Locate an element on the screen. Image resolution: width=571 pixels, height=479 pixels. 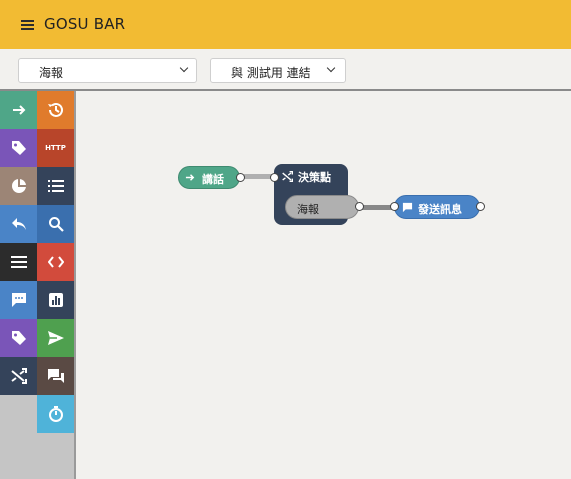
palette-http-tile: HTTP is located at coordinates (55, 148).